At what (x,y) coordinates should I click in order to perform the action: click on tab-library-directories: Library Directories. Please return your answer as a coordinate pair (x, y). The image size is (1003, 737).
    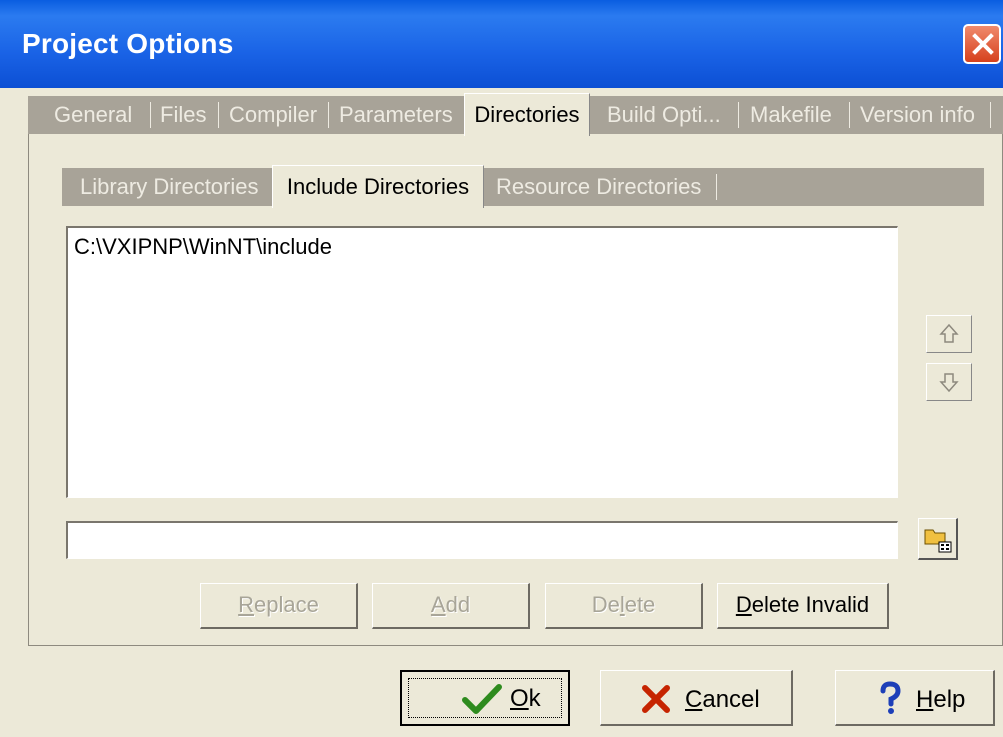
    Looking at the image, I should click on (169, 187).